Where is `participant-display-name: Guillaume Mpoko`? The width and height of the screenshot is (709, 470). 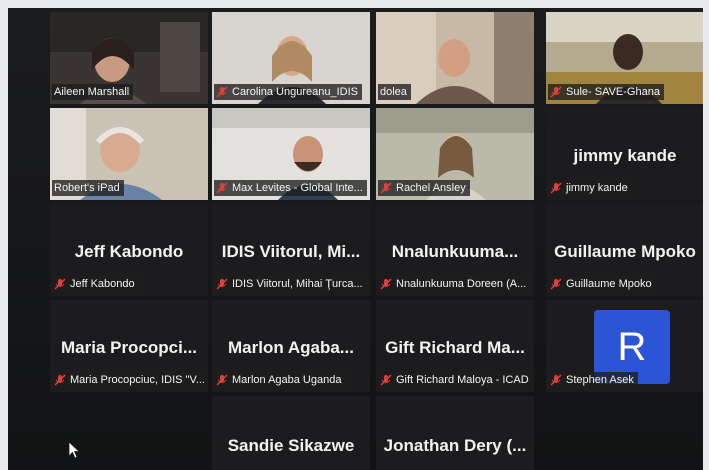 participant-display-name: Guillaume Mpoko is located at coordinates (625, 251).